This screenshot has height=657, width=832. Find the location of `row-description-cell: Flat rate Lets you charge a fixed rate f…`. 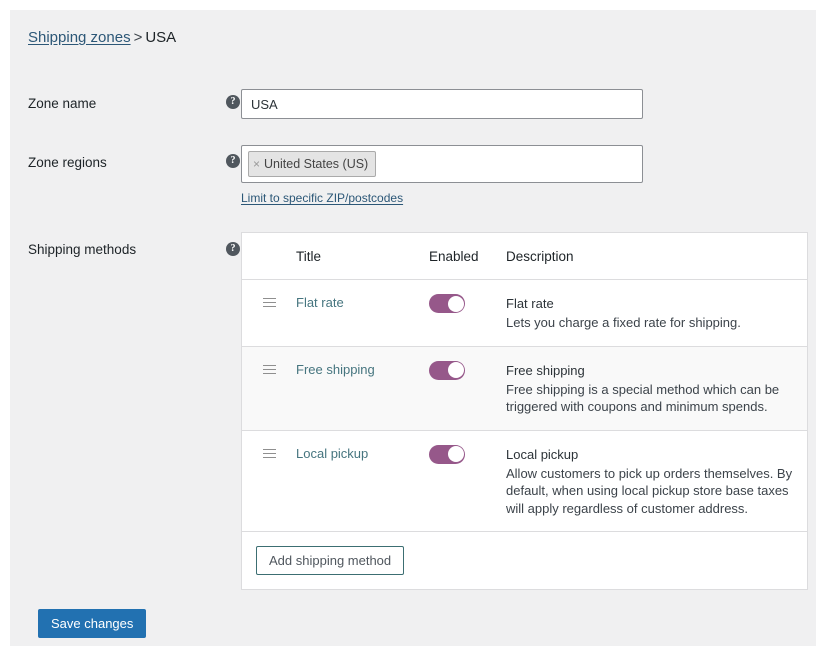

row-description-cell: Flat rate Lets you charge a fixed rate f… is located at coordinates (656, 313).